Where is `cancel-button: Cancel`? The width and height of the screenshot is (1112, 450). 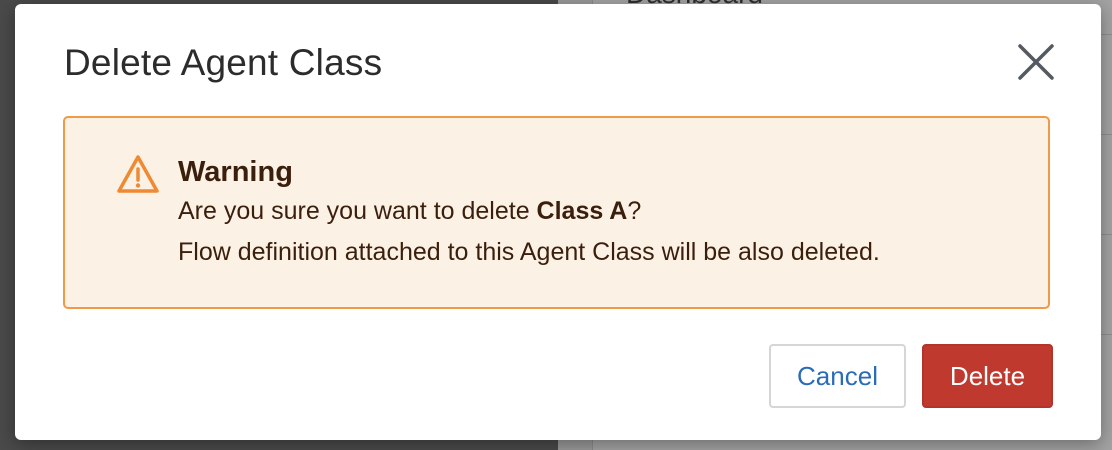
cancel-button: Cancel is located at coordinates (837, 376).